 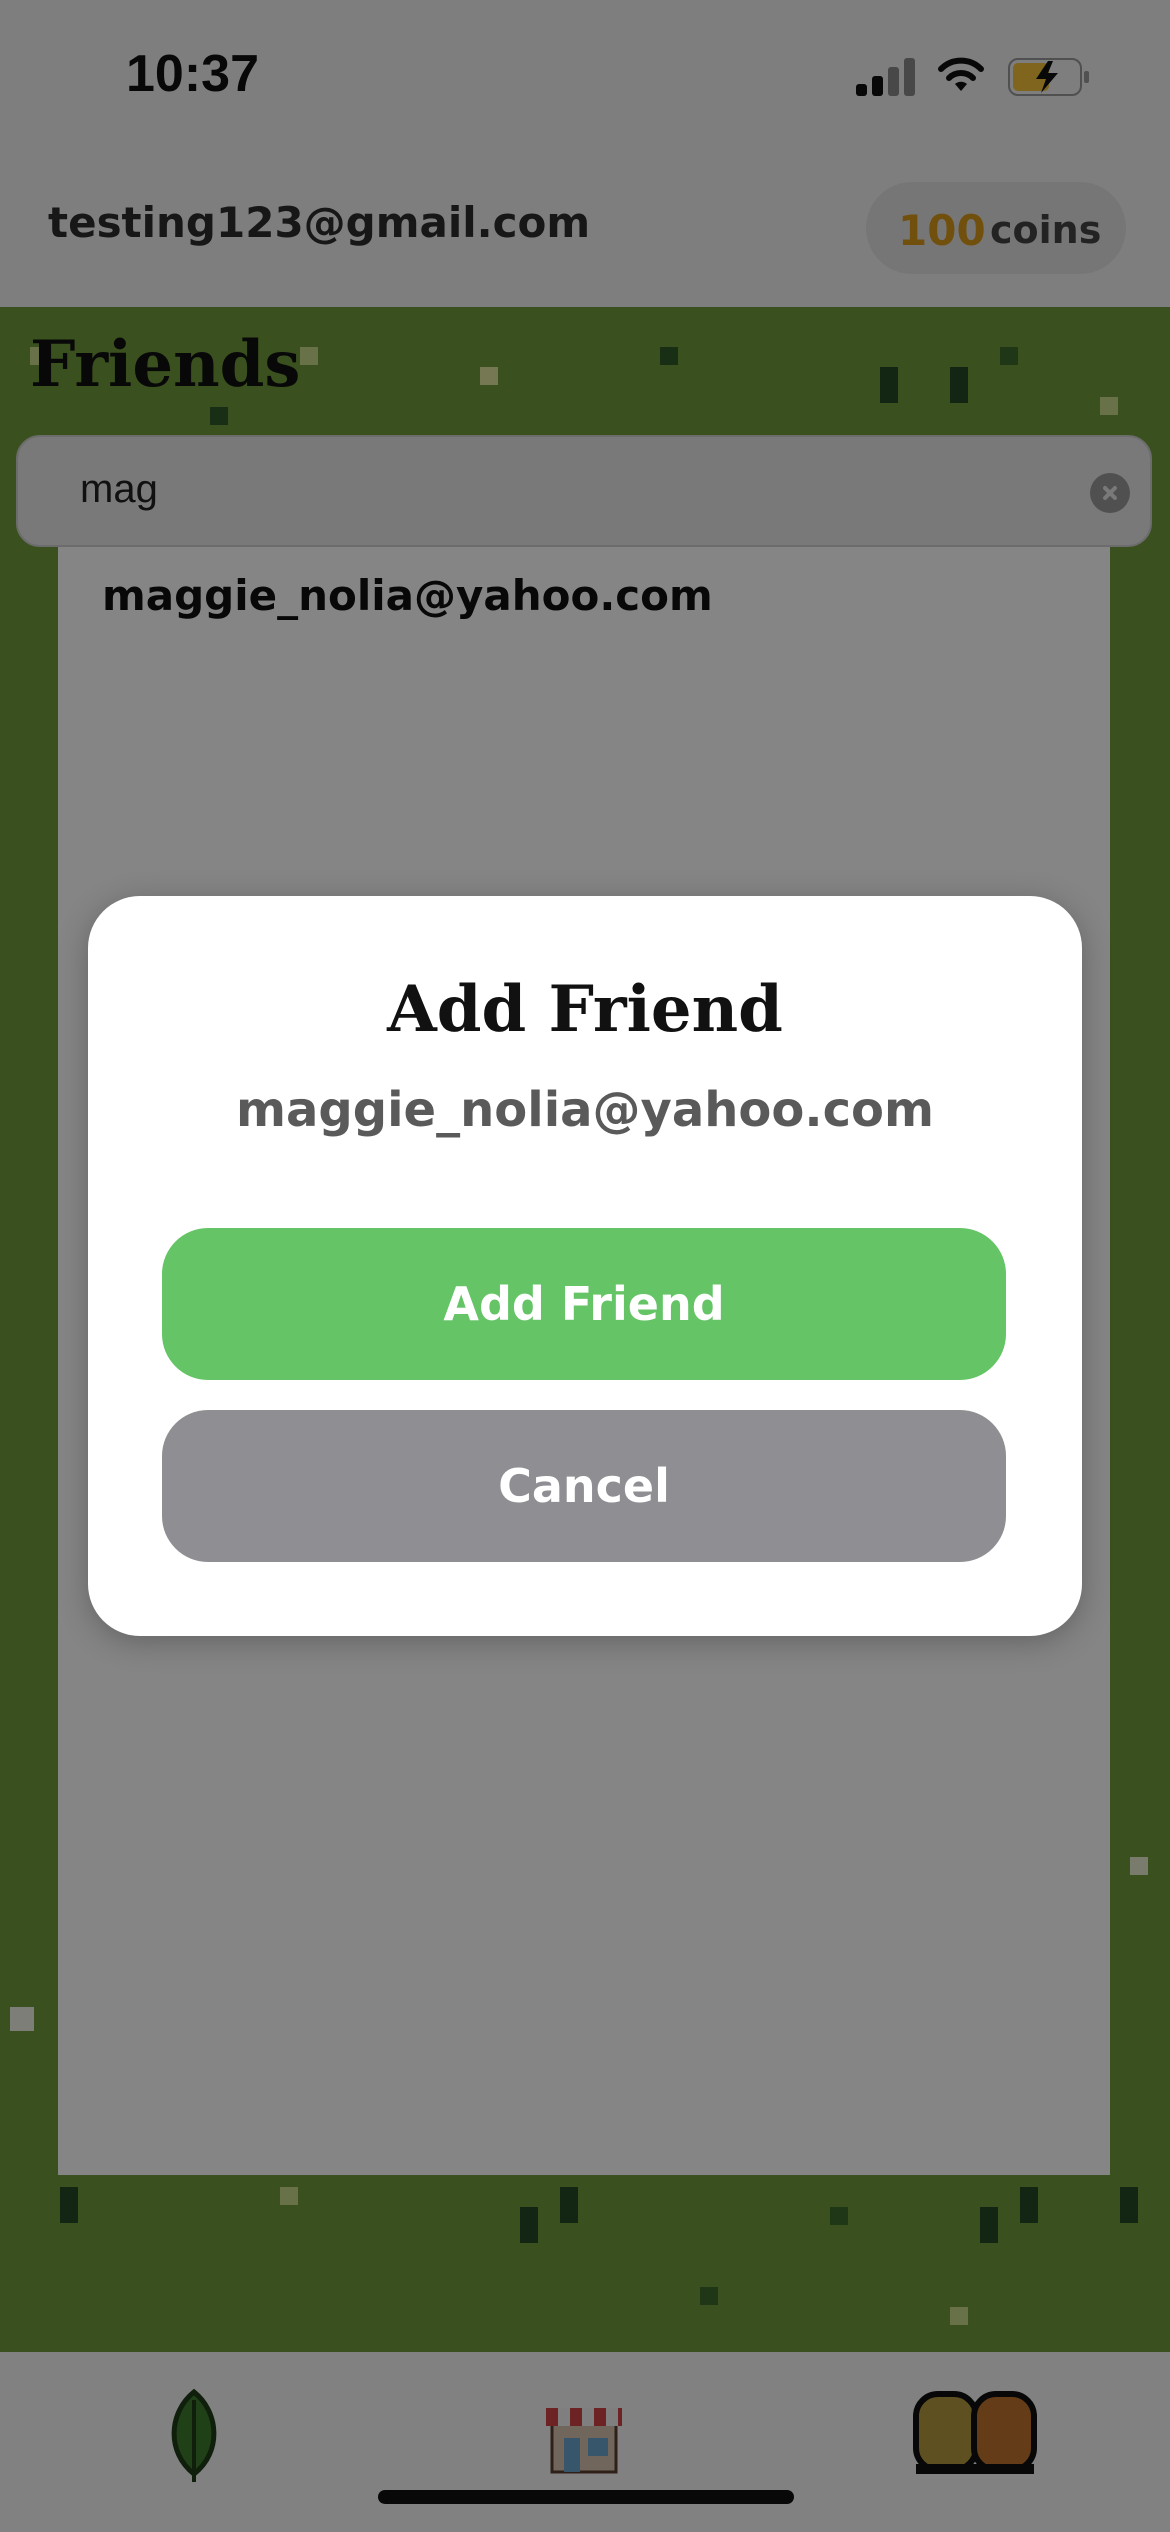 What do you see at coordinates (585, 1009) in the screenshot?
I see `dialog-title: Add Friend` at bounding box center [585, 1009].